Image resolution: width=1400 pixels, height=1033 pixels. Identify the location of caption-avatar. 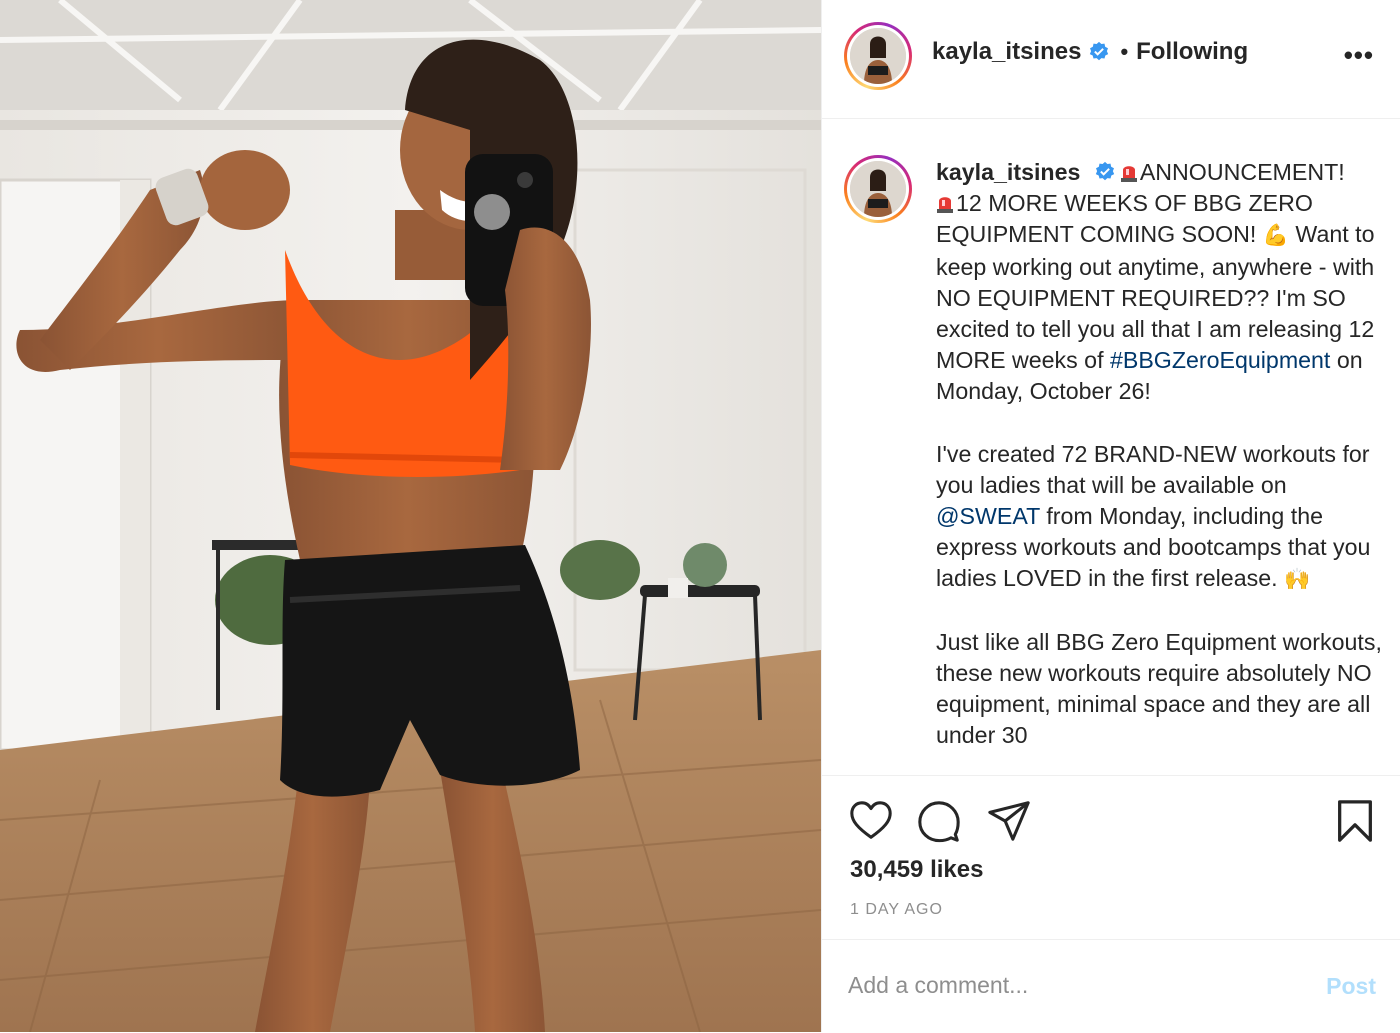
(878, 189).